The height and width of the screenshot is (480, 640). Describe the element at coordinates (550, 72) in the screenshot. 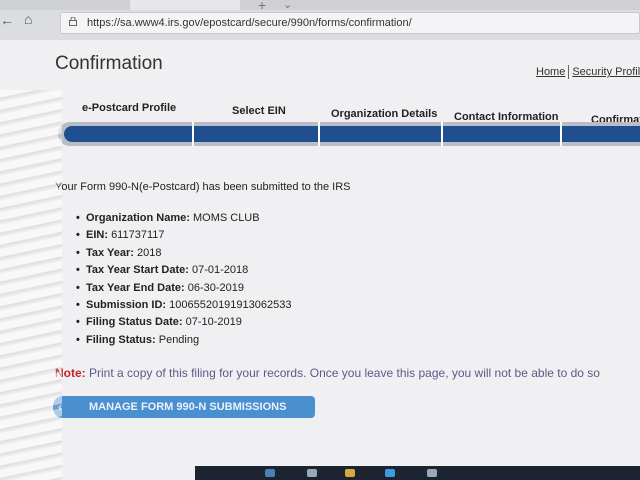

I see `home-link: Home` at that location.